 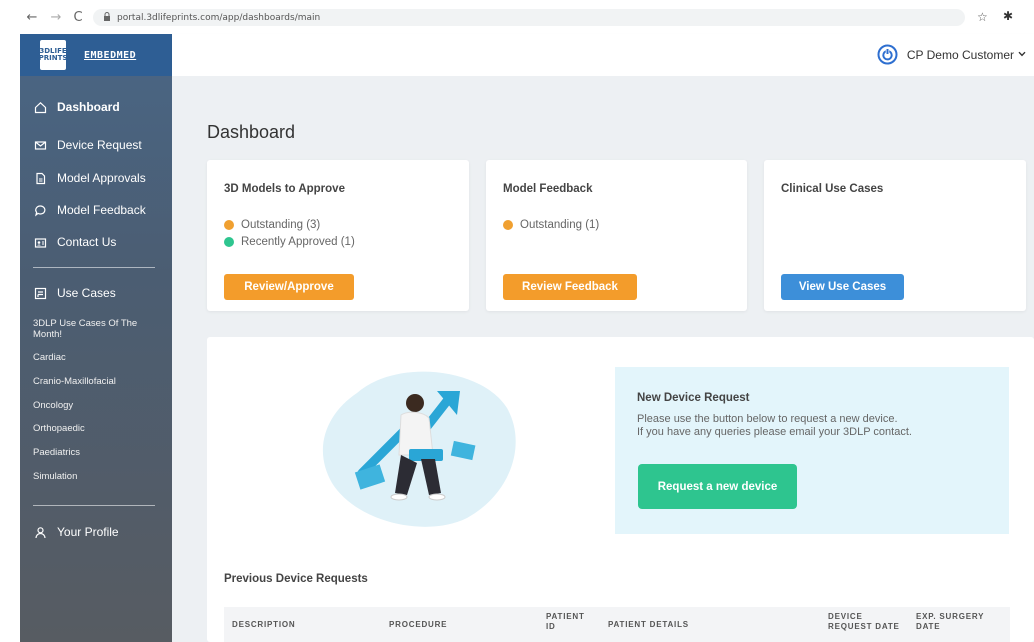 I want to click on sidebar-item-dashboard: Dashboard, so click(x=76, y=107).